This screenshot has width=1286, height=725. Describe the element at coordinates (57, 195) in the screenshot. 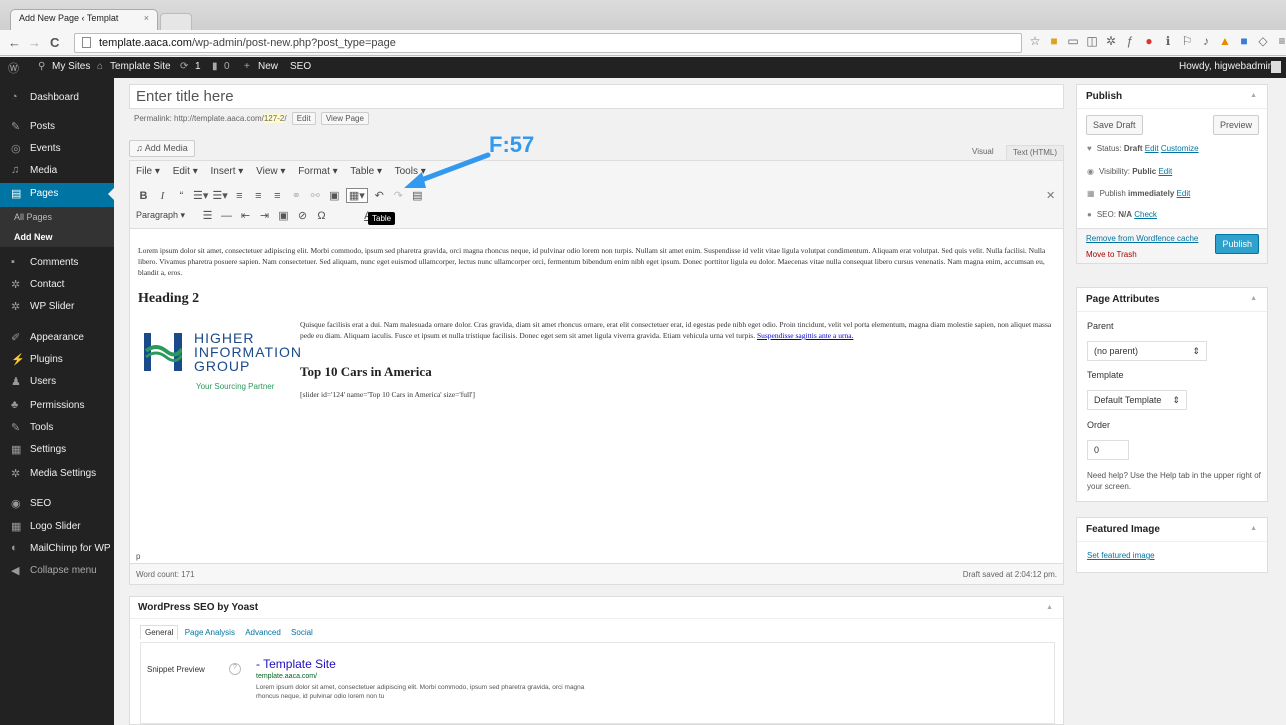

I see `sidebar-item-pages: ▤ Pages` at that location.